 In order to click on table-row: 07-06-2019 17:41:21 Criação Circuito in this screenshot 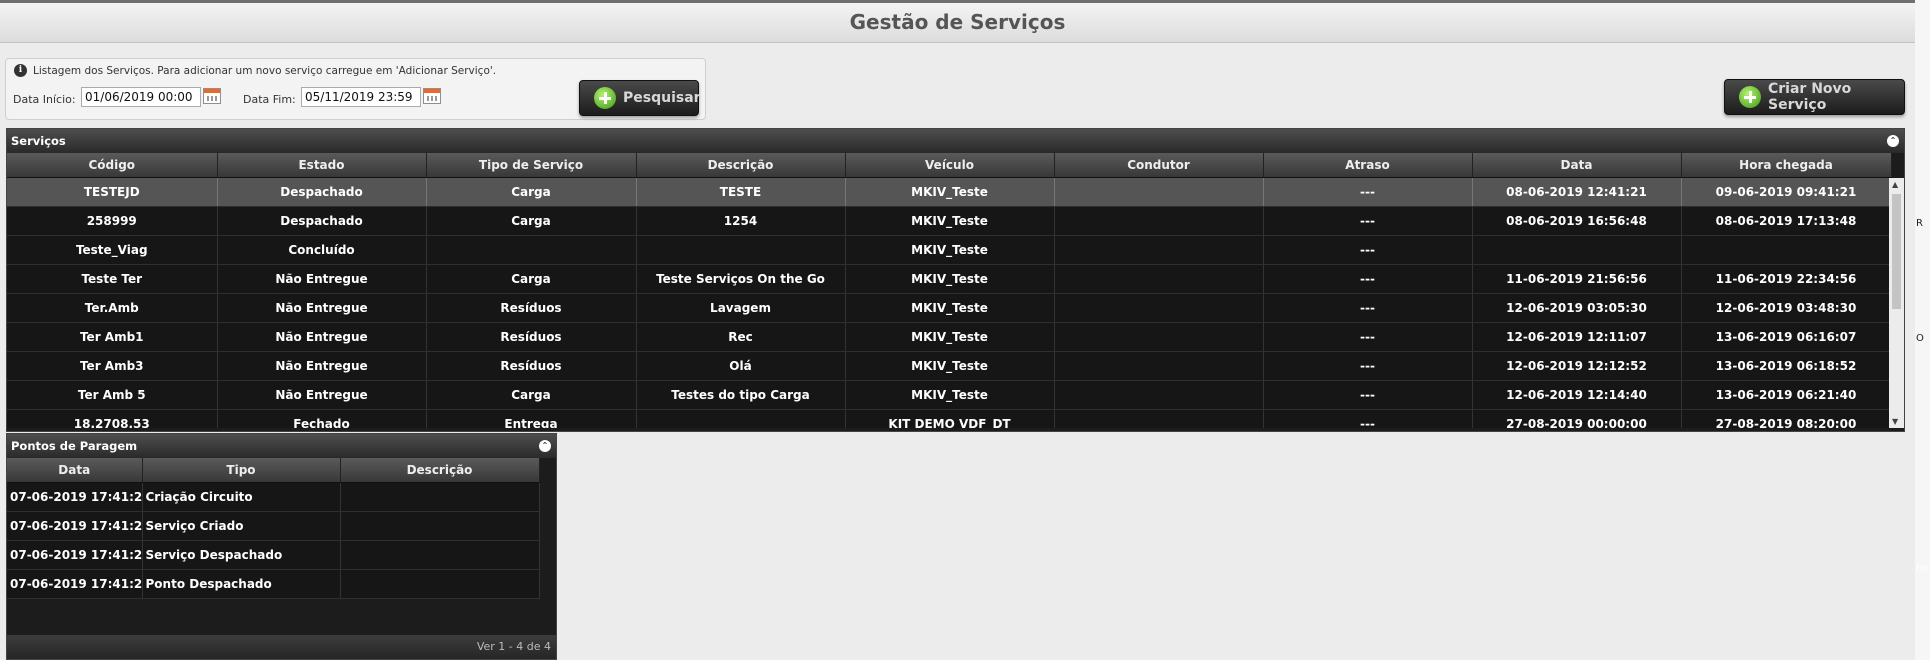, I will do `click(273, 497)`.